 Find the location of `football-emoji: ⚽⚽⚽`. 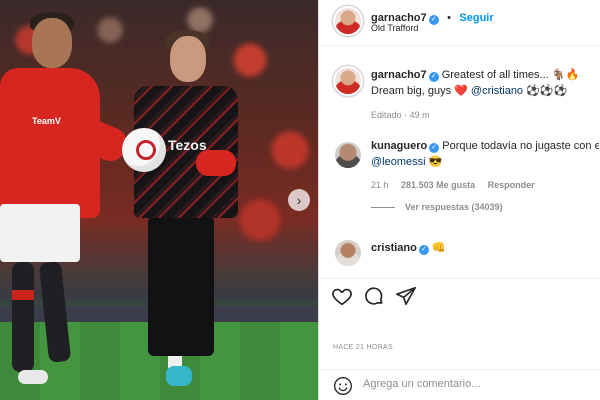

football-emoji: ⚽⚽⚽ is located at coordinates (547, 91).